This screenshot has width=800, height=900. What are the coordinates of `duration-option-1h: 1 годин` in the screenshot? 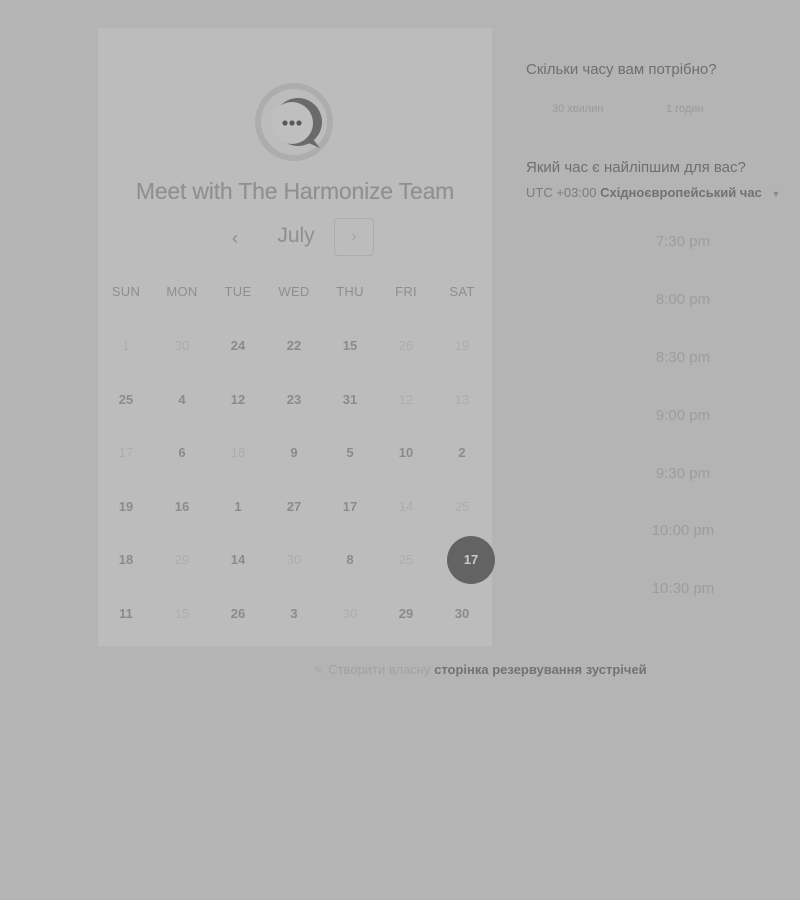 It's located at (684, 109).